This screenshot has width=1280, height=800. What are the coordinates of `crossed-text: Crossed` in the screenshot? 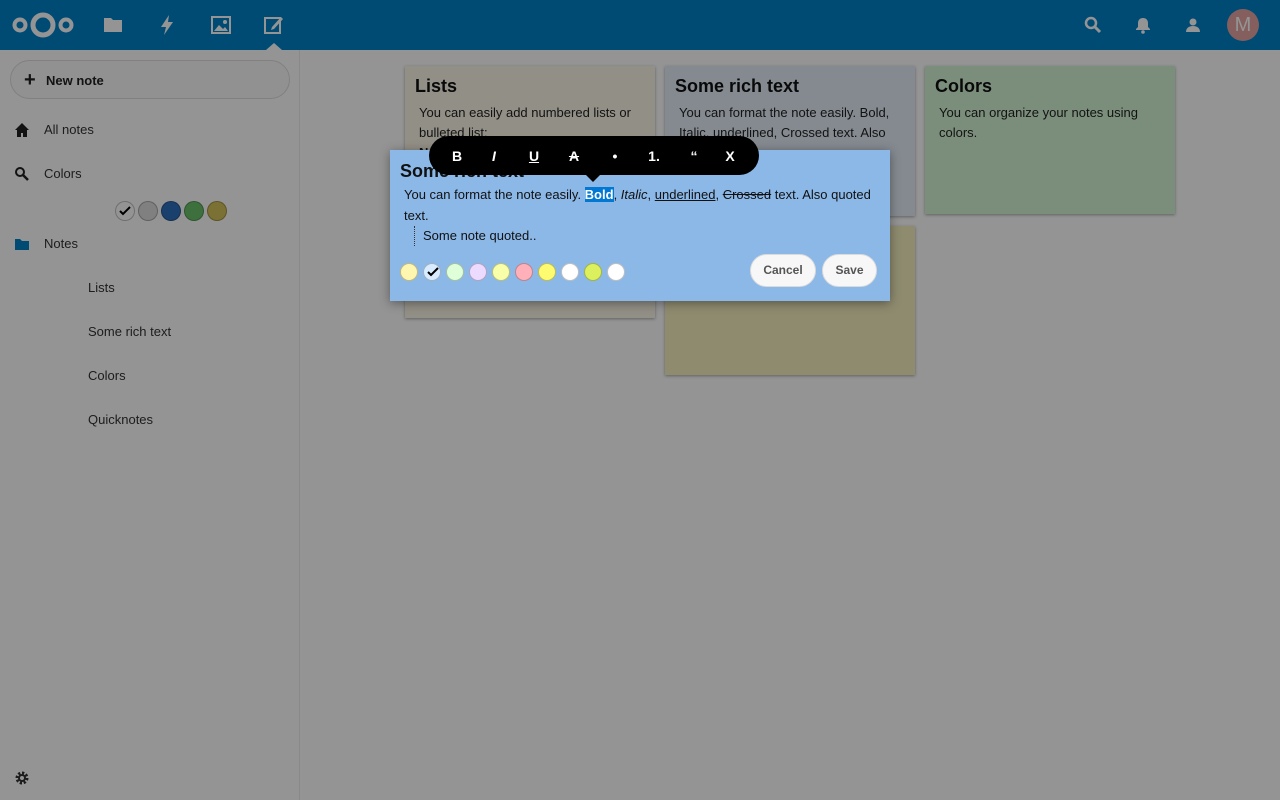 It's located at (747, 194).